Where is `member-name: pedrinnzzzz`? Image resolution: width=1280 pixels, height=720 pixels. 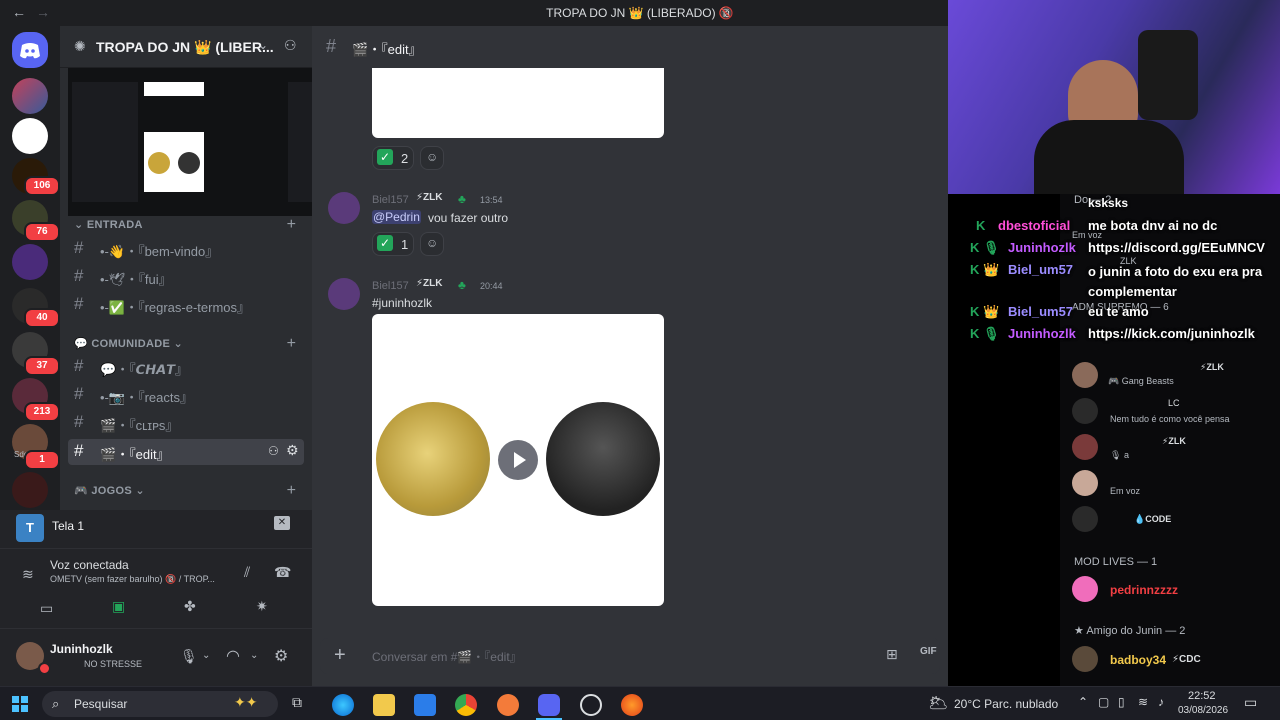
member-name: pedrinnzzzz is located at coordinates (1144, 590).